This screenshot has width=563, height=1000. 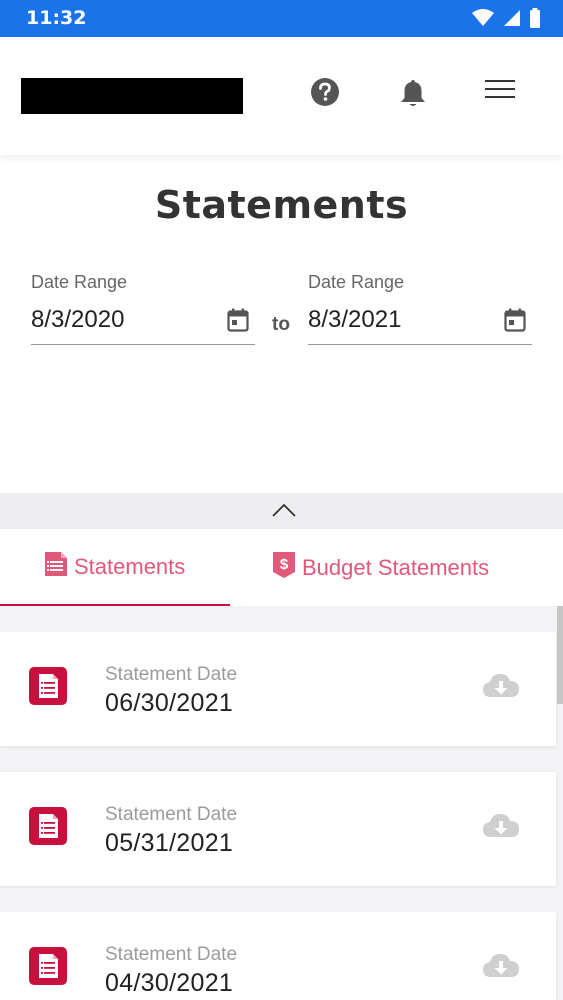 I want to click on date-from-label: Date Range, so click(x=79, y=282).